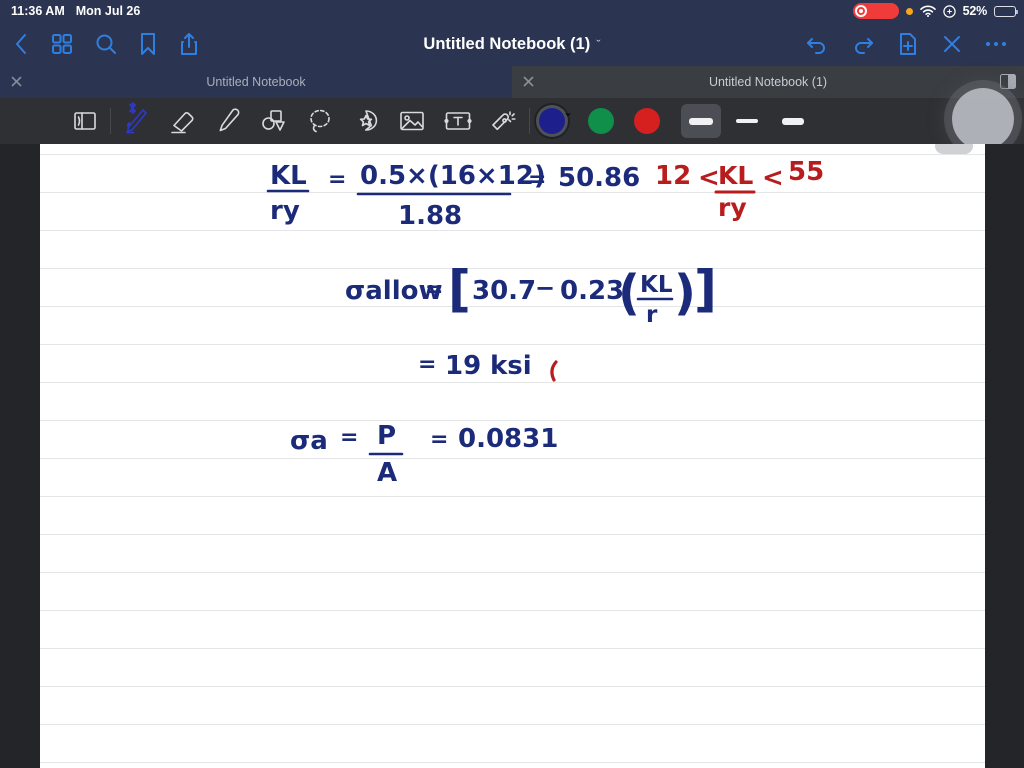 The width and height of the screenshot is (1024, 768). Describe the element at coordinates (189, 44) in the screenshot. I see `share-icon` at that location.